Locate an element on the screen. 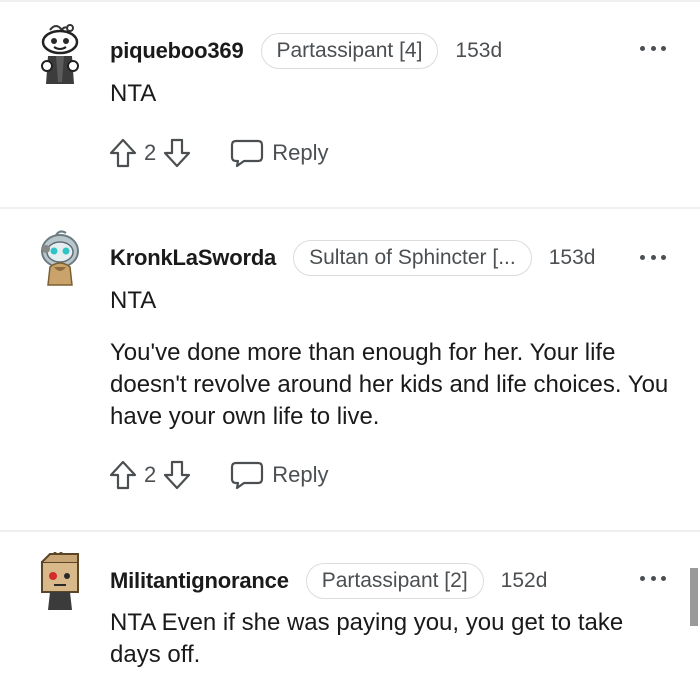  comment-body: NTA is located at coordinates (390, 104).